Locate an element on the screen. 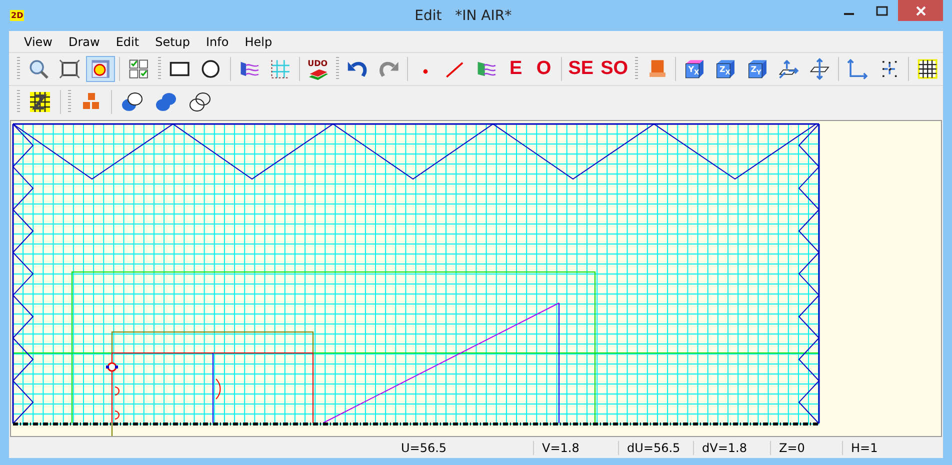 Image resolution: width=952 pixels, height=465 pixels. status-field: U=56.5 is located at coordinates (463, 447).